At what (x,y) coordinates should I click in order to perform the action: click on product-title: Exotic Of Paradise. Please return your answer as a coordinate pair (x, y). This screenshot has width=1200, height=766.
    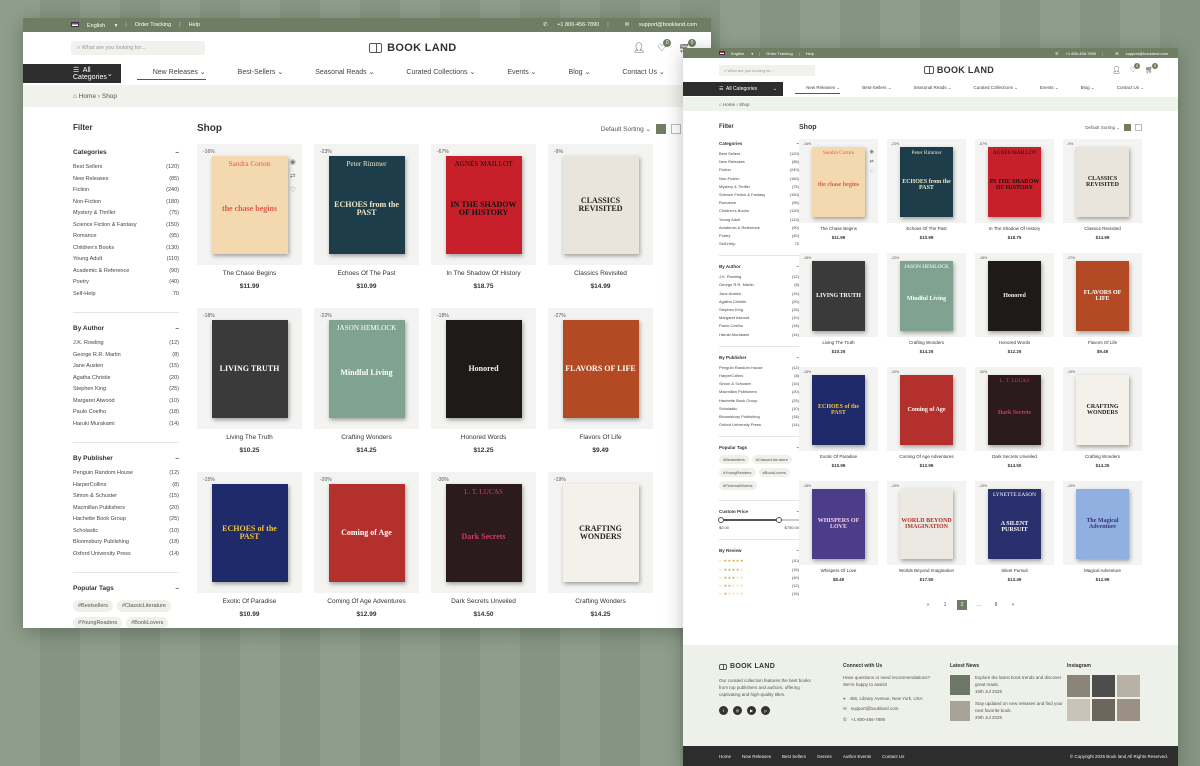
    Looking at the image, I should click on (838, 456).